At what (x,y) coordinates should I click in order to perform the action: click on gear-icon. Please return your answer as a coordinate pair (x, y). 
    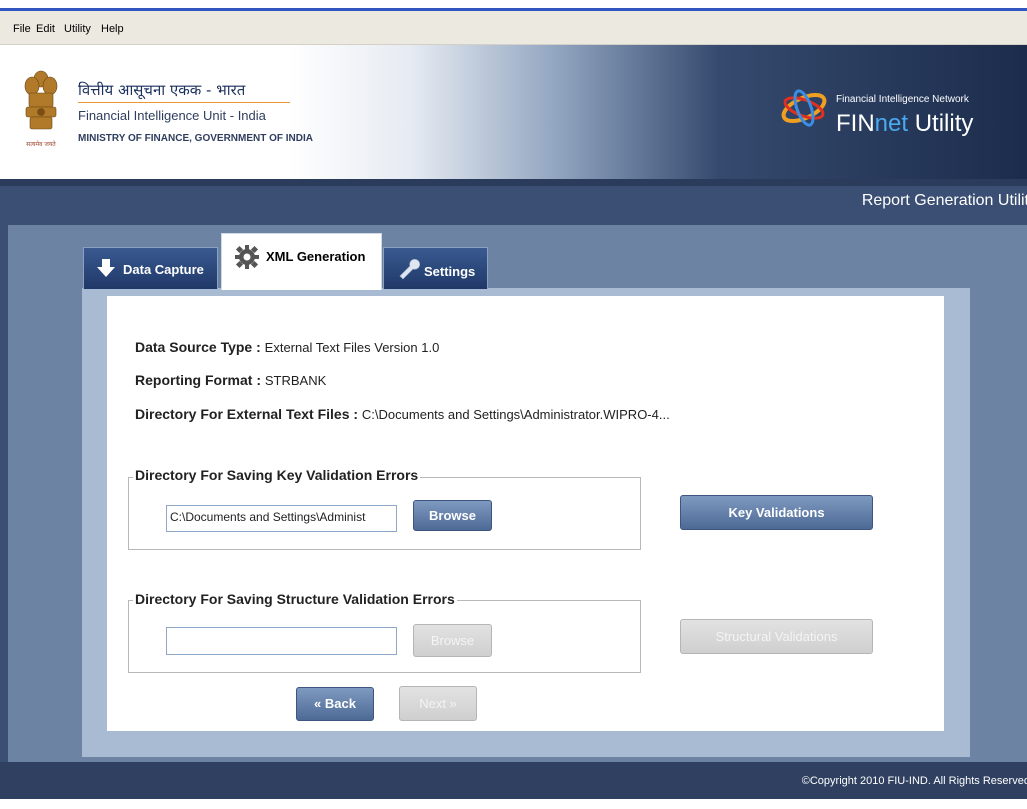
    Looking at the image, I should click on (247, 257).